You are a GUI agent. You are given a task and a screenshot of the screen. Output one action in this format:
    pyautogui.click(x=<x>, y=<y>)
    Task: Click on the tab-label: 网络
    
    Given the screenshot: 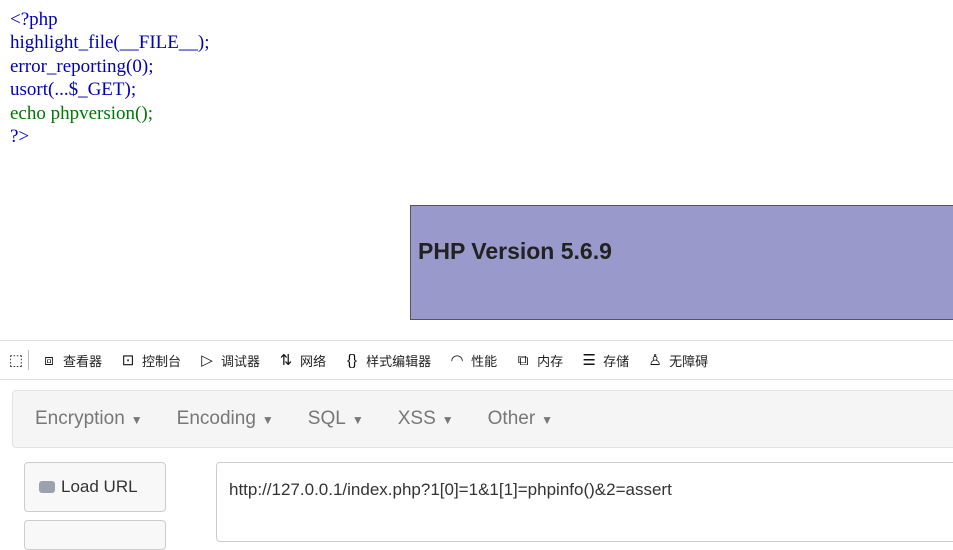 What is the action you would take?
    pyautogui.click(x=313, y=361)
    